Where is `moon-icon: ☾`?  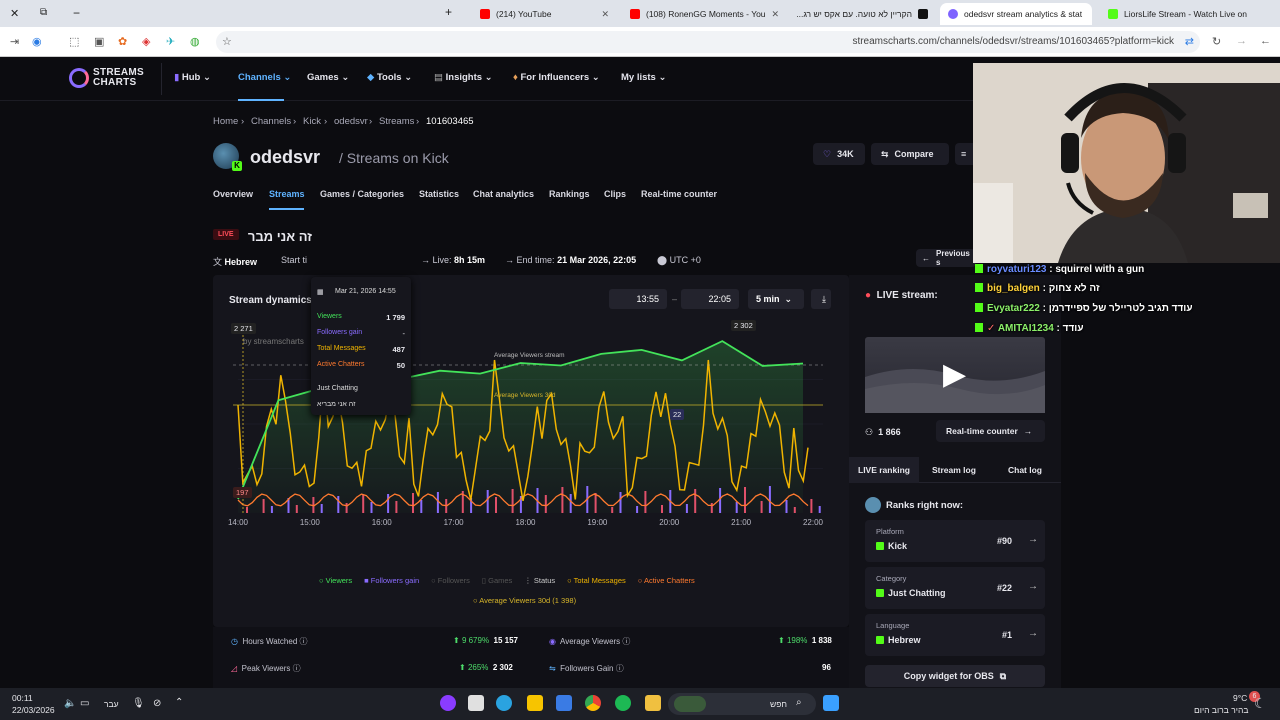
moon-icon: ☾ is located at coordinates (1260, 703).